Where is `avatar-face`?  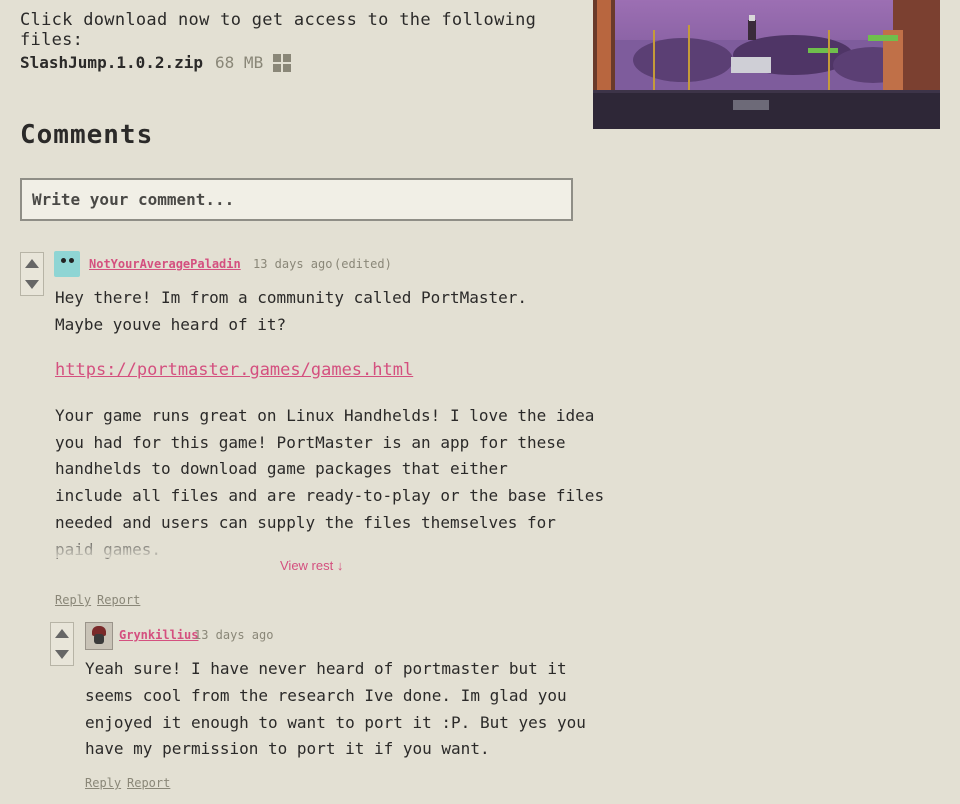
avatar-face is located at coordinates (99, 639).